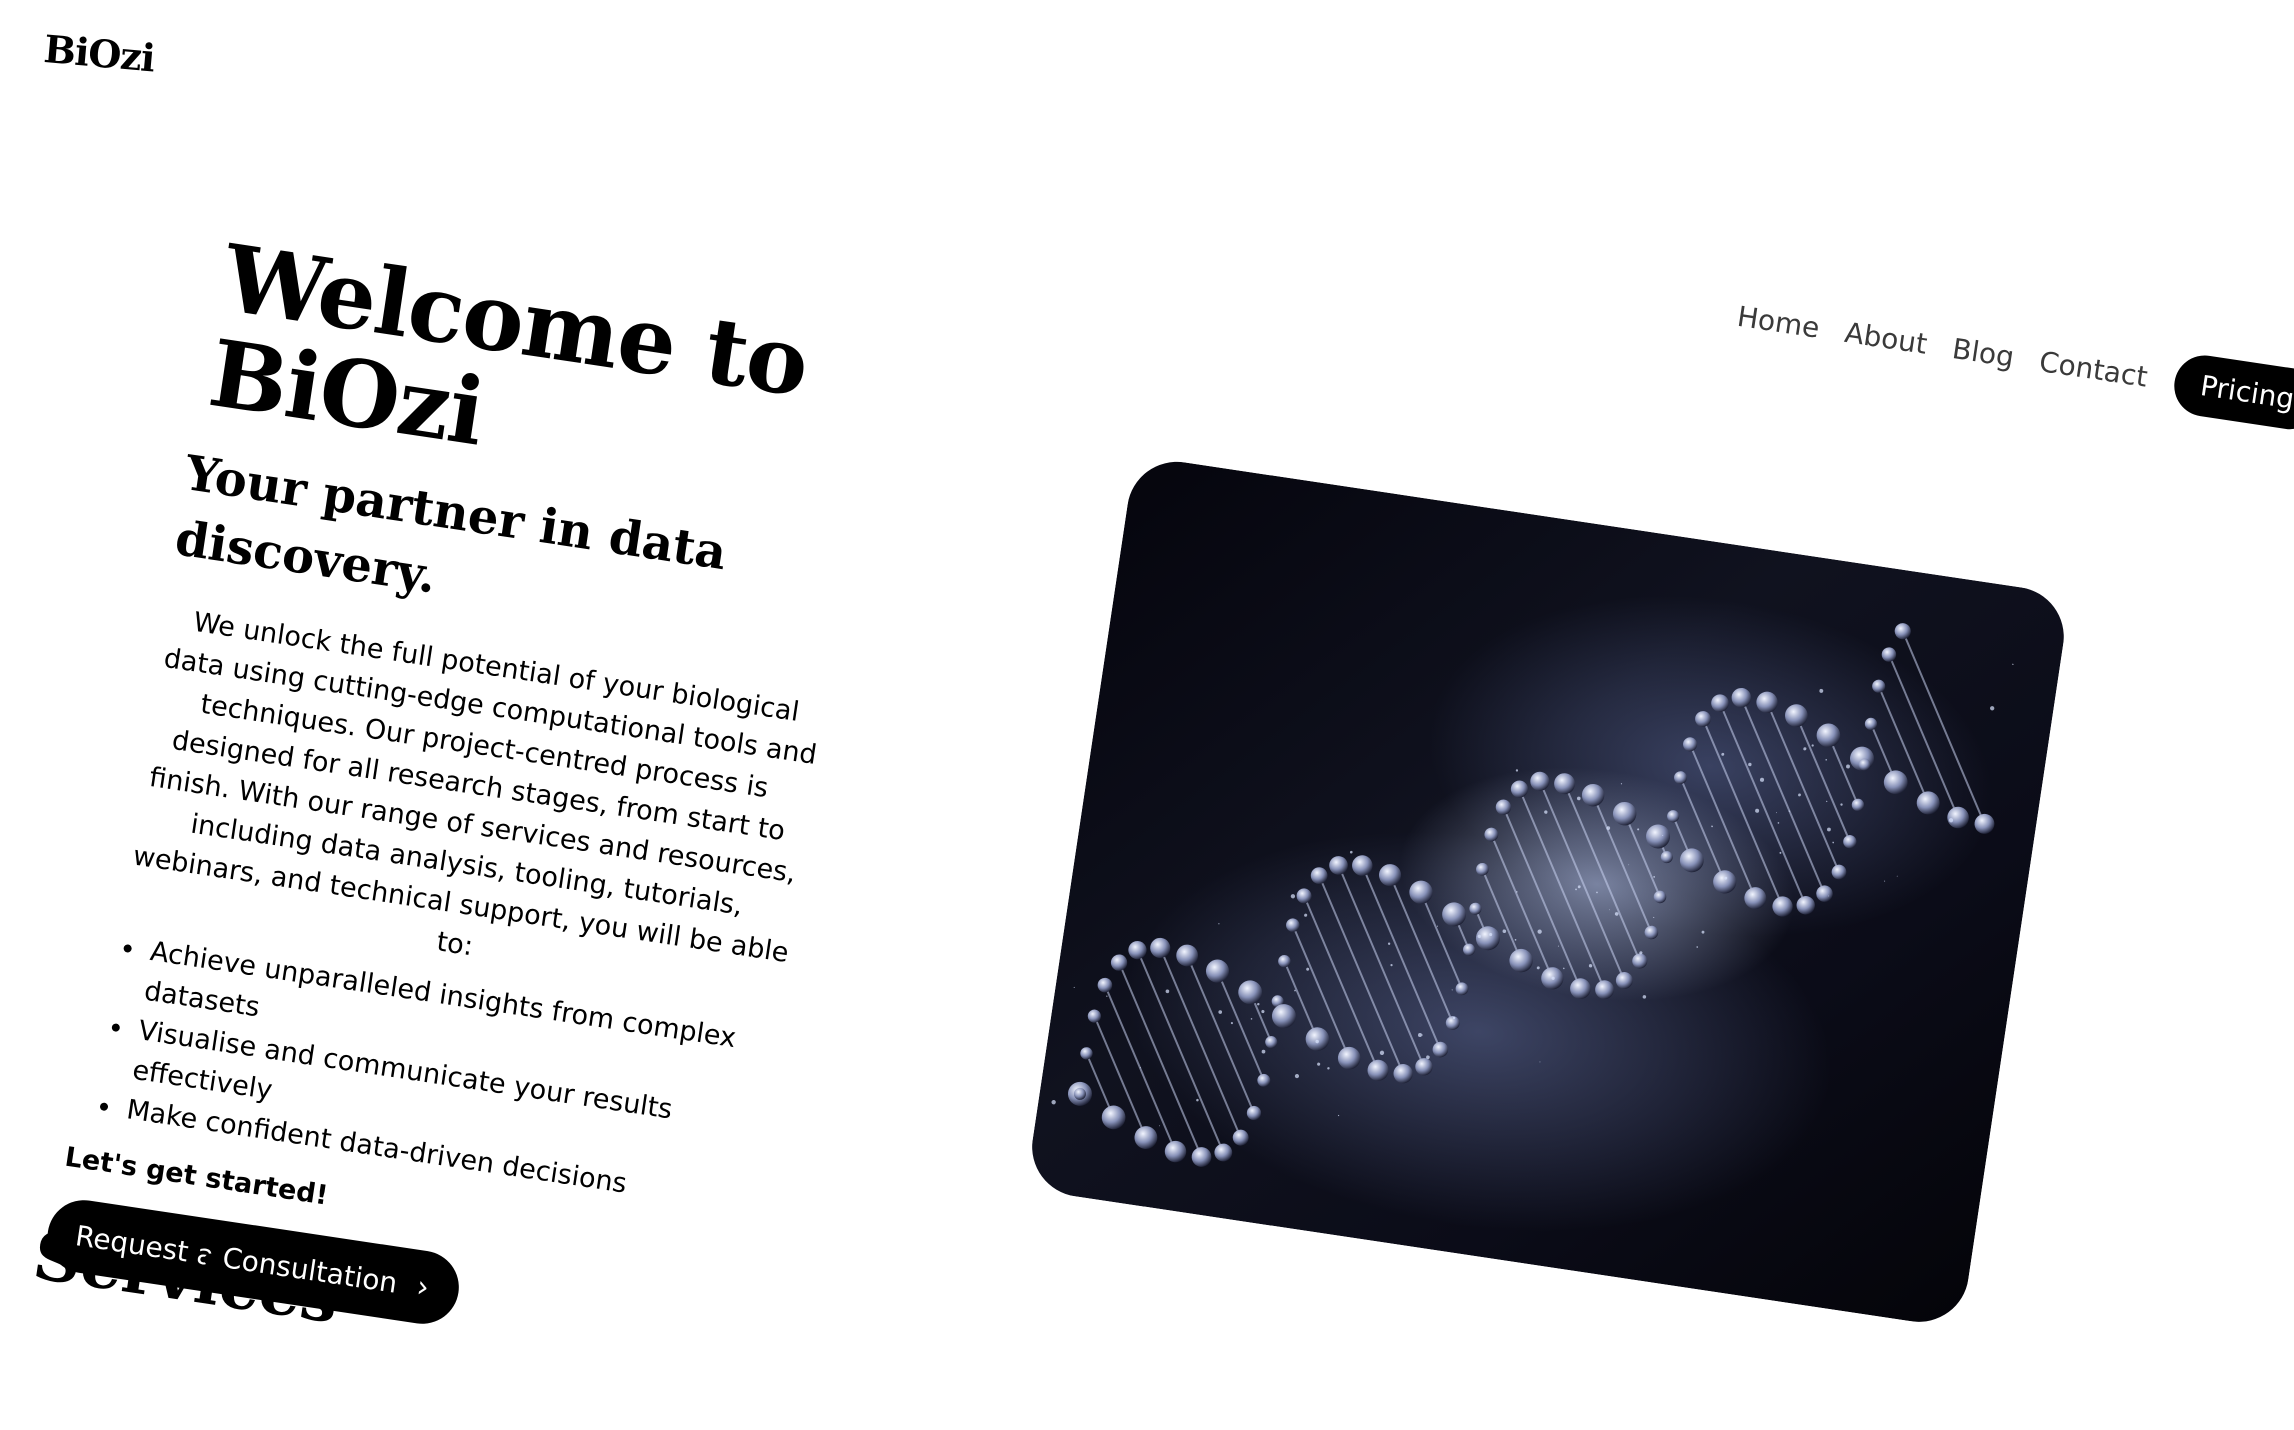  I want to click on brand-logo: BiOzi, so click(99, 53).